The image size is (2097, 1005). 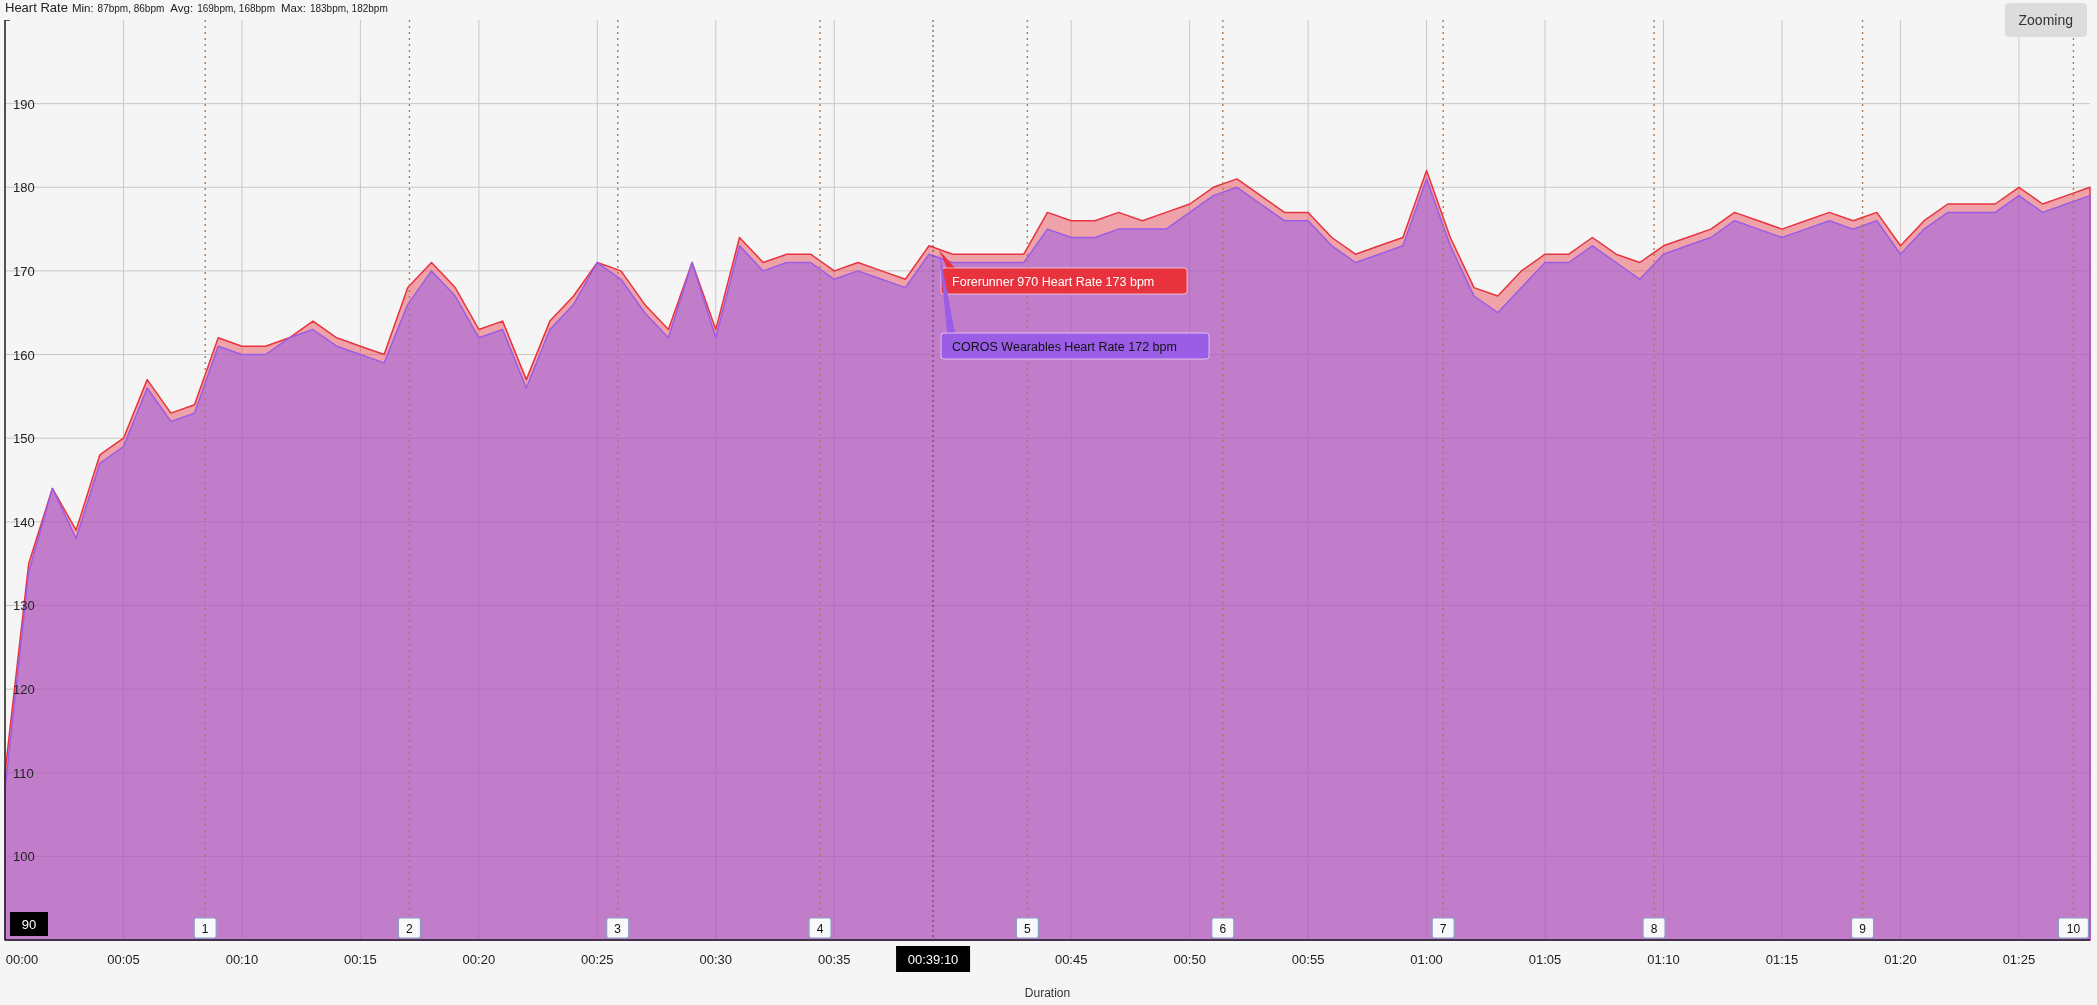 I want to click on y-tick-label: 170, so click(x=24, y=271).